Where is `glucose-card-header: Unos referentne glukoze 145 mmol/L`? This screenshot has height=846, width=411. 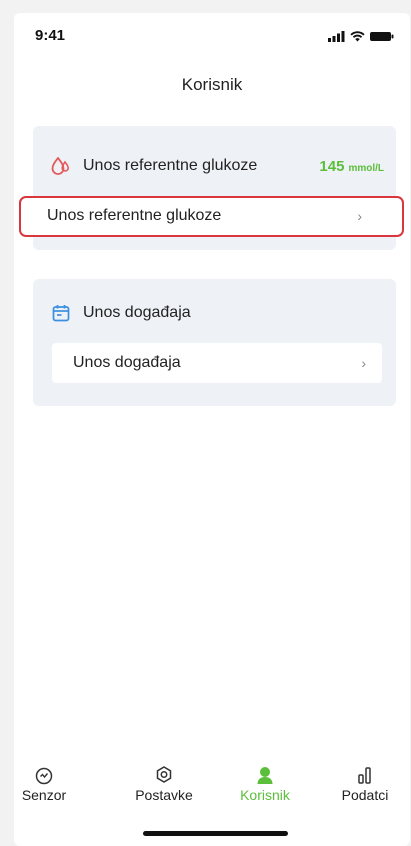
glucose-card-header: Unos referentne glukoze 145 mmol/L is located at coordinates (217, 166).